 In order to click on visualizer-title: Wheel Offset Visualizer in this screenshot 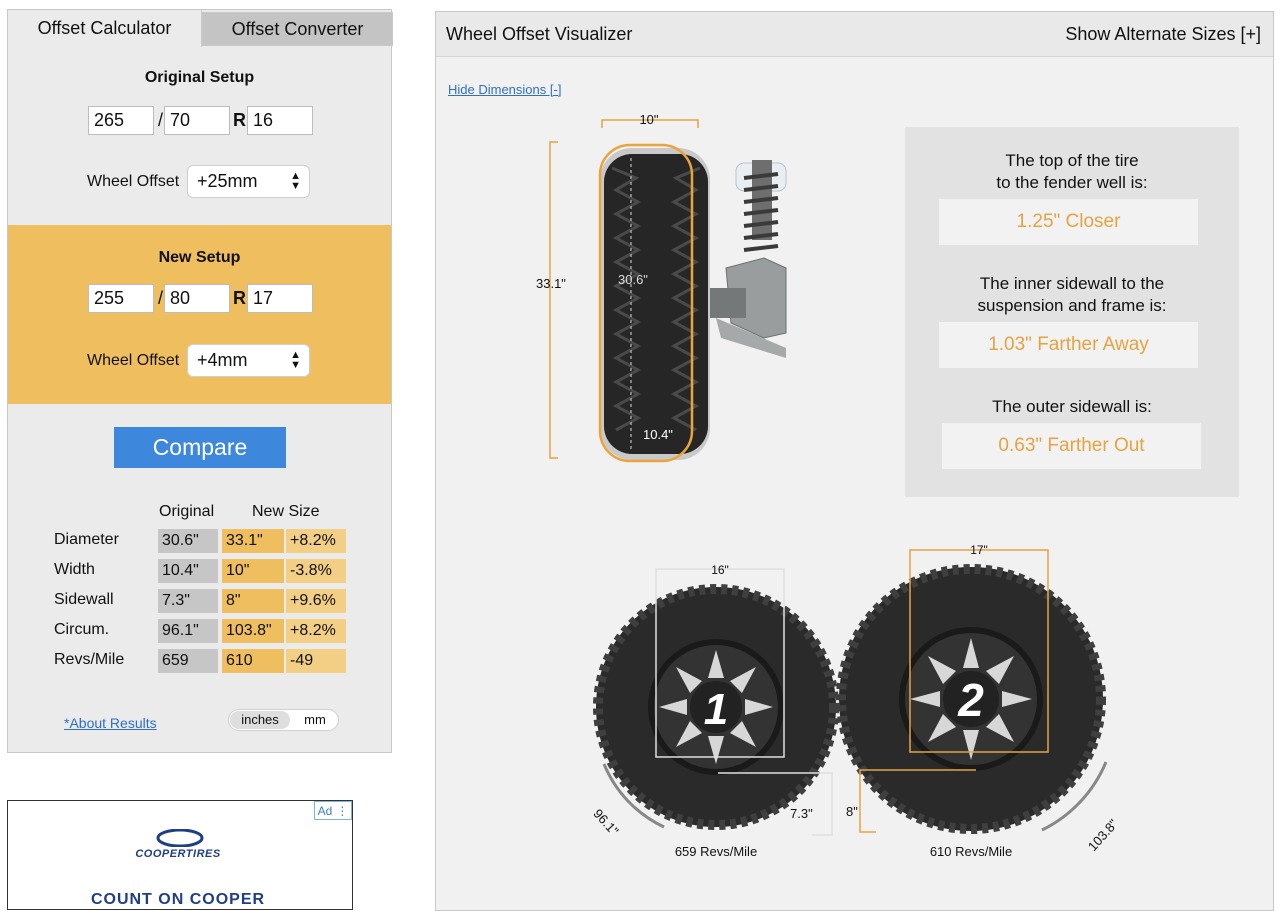, I will do `click(539, 34)`.